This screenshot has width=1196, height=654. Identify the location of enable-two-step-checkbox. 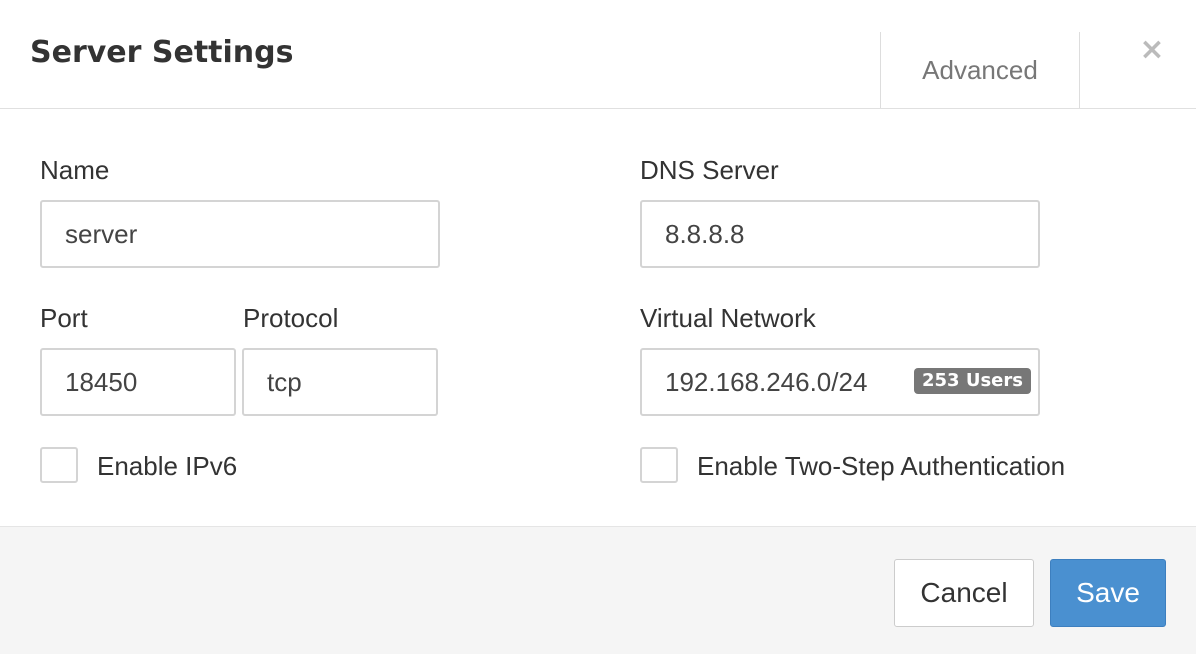
(659, 465).